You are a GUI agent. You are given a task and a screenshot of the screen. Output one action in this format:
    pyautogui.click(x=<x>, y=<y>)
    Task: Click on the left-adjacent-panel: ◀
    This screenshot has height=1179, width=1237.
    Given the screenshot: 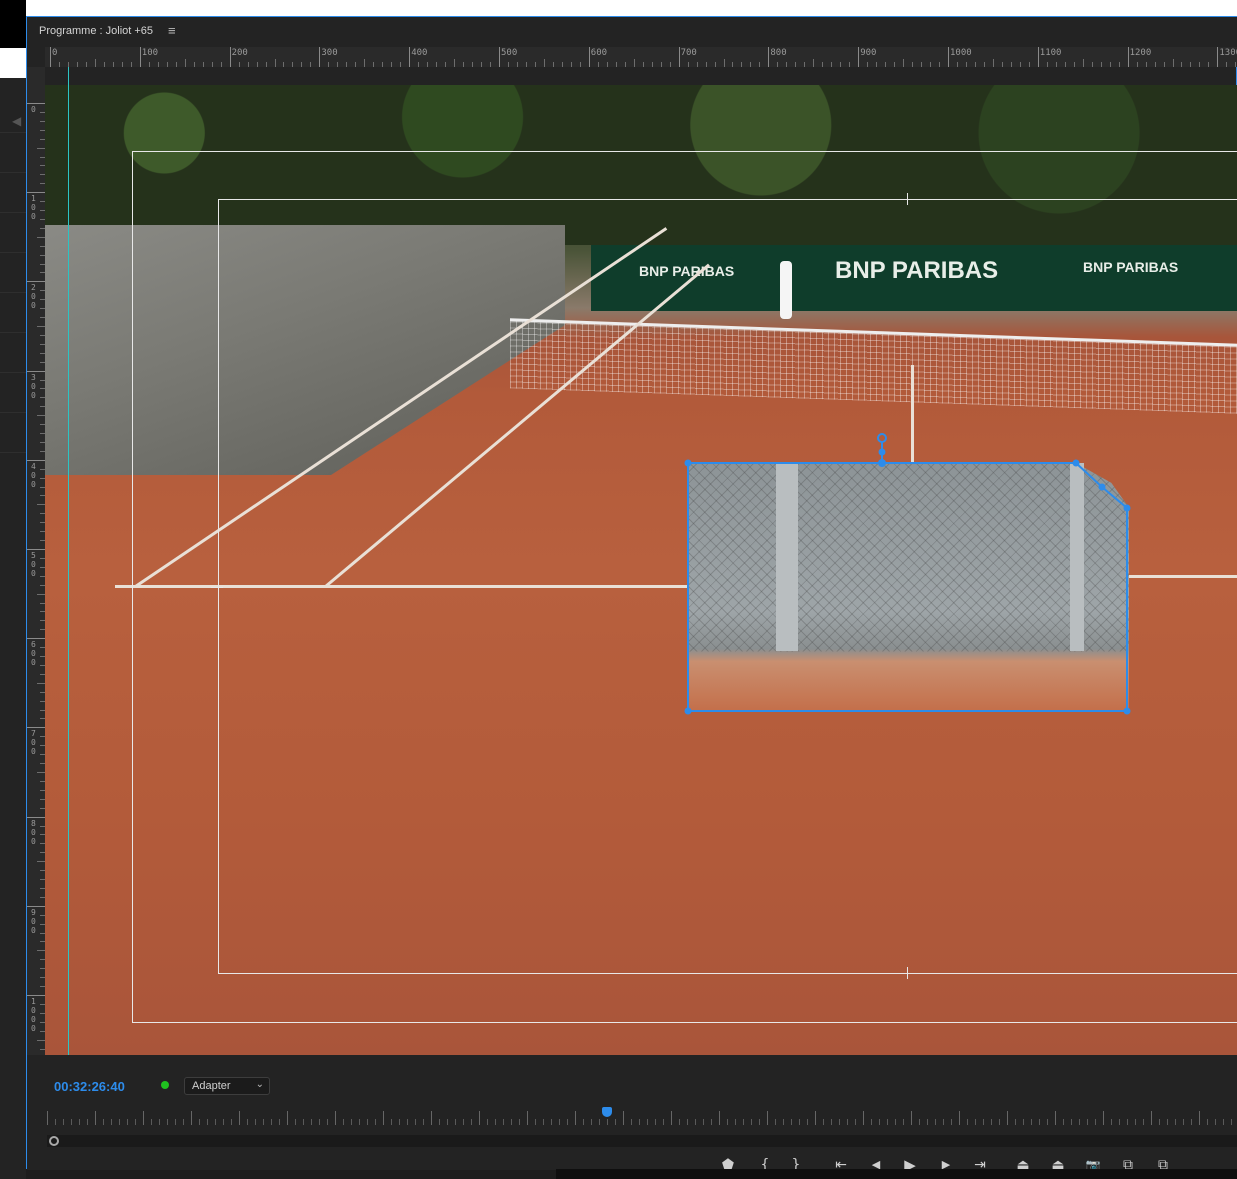 What is the action you would take?
    pyautogui.click(x=13, y=613)
    